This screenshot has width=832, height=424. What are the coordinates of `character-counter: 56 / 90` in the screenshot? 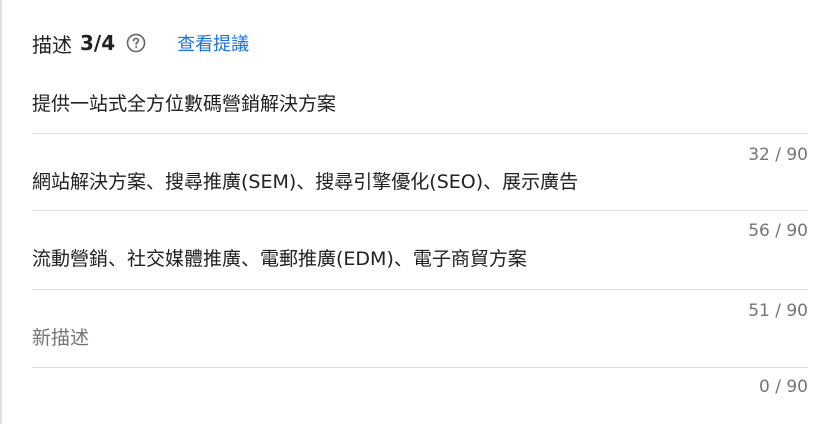 It's located at (778, 231).